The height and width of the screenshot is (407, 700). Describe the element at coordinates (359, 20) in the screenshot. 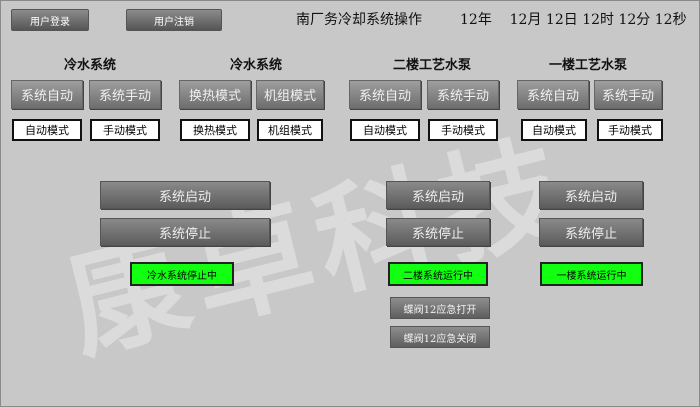

I see `page-title: 南厂务冷却系统操作` at that location.